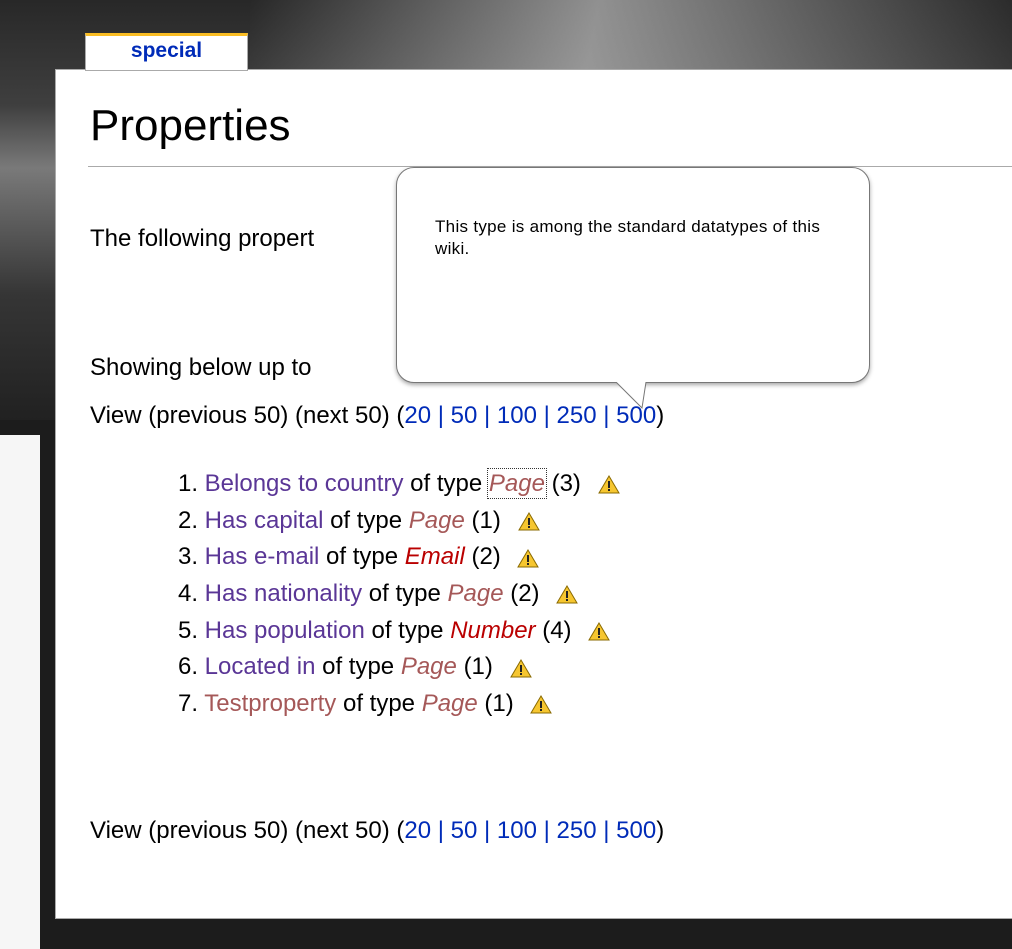  What do you see at coordinates (283, 593) in the screenshot?
I see `property-link: Has nationality` at bounding box center [283, 593].